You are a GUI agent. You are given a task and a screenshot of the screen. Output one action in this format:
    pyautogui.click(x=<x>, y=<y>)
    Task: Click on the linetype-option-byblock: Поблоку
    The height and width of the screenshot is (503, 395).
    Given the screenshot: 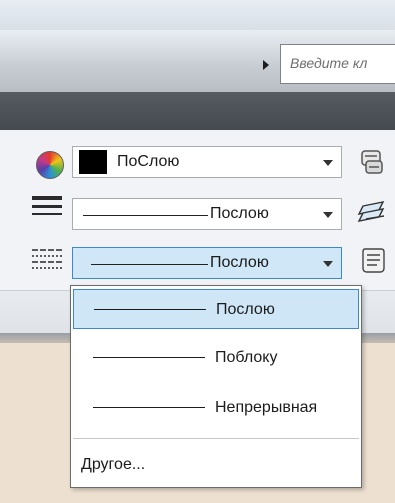 What is the action you would take?
    pyautogui.click(x=216, y=358)
    